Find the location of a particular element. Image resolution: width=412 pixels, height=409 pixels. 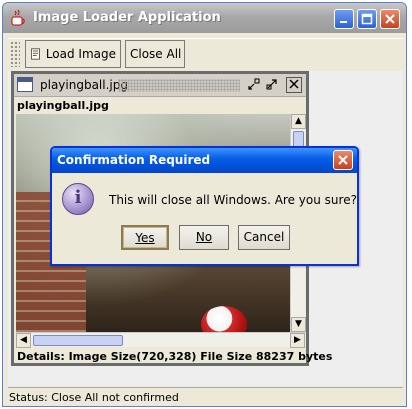

cancel-button: Cancel is located at coordinates (264, 237).